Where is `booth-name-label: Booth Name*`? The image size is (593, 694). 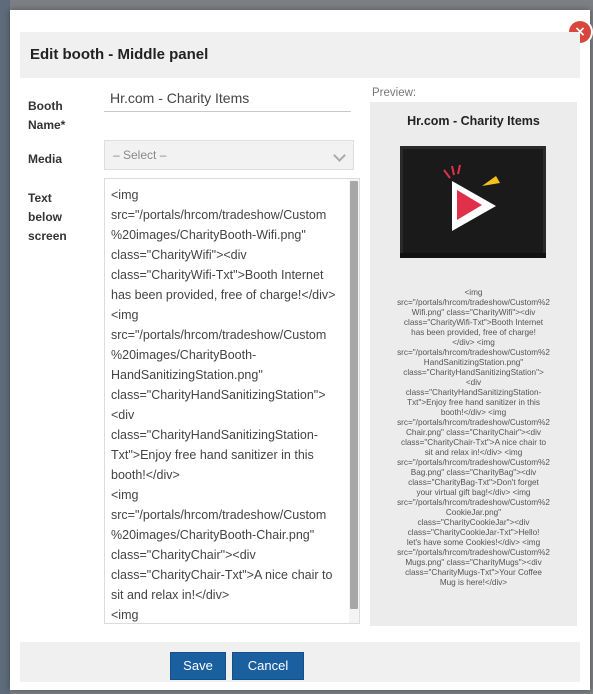 booth-name-label: Booth Name* is located at coordinates (47, 115).